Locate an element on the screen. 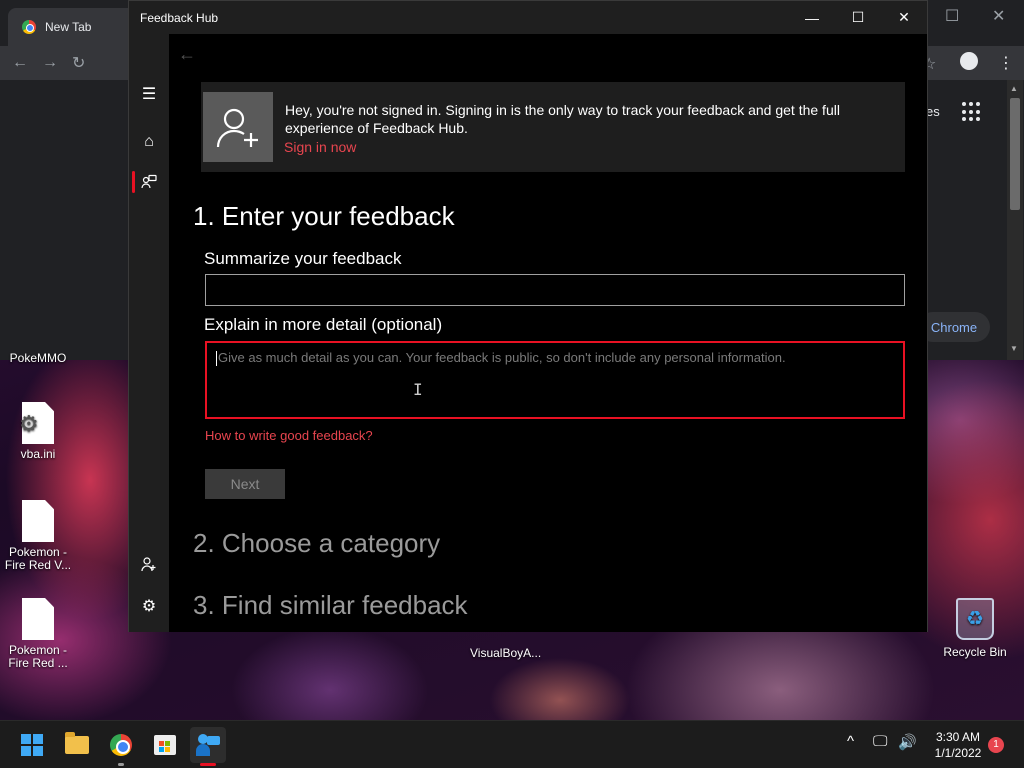 This screenshot has height=768, width=1024. taskbar-feedback-hub is located at coordinates (208, 746).